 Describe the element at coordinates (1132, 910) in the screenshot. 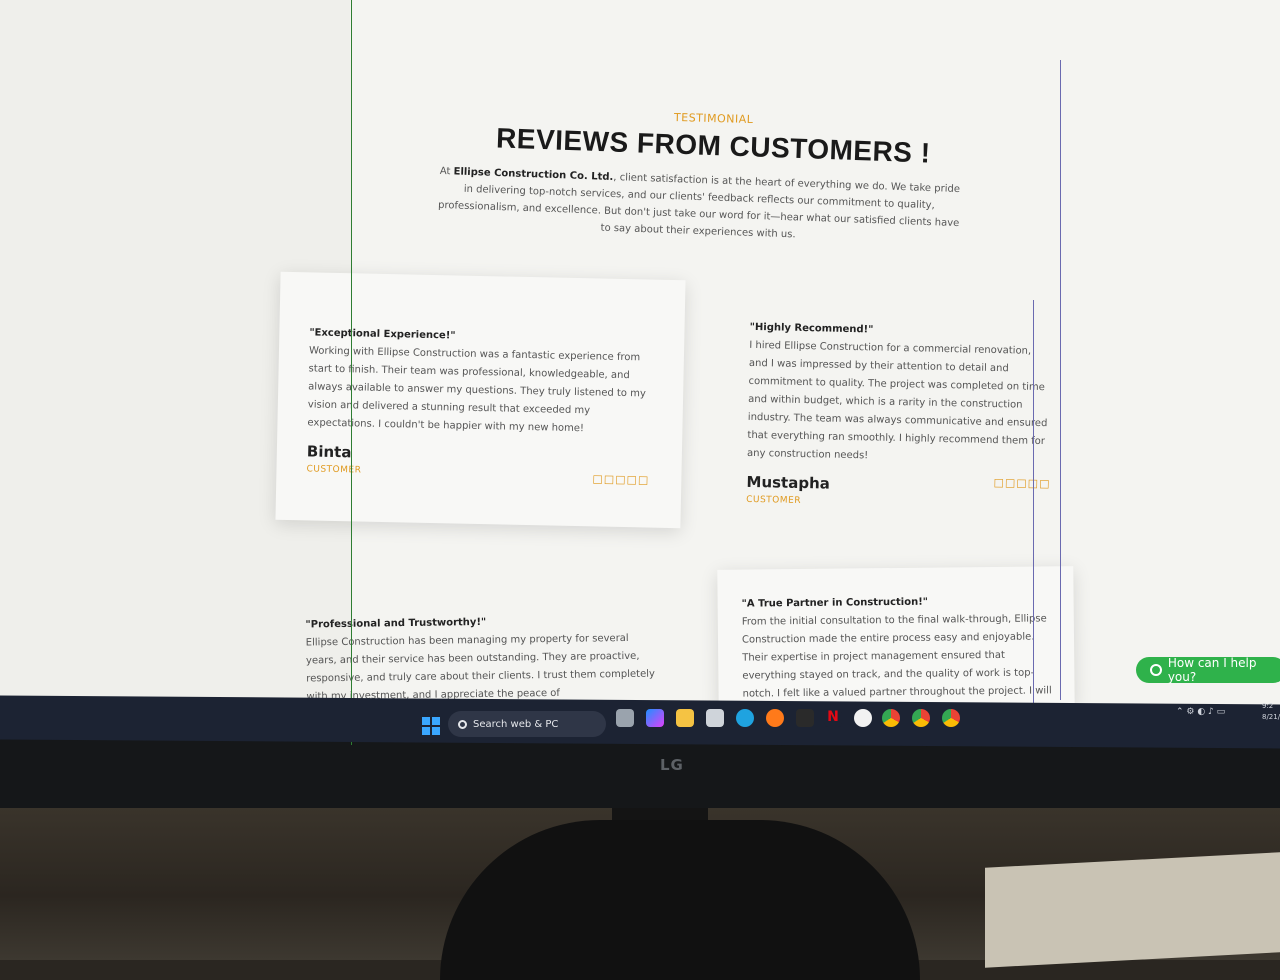

I see `desk-papers` at that location.